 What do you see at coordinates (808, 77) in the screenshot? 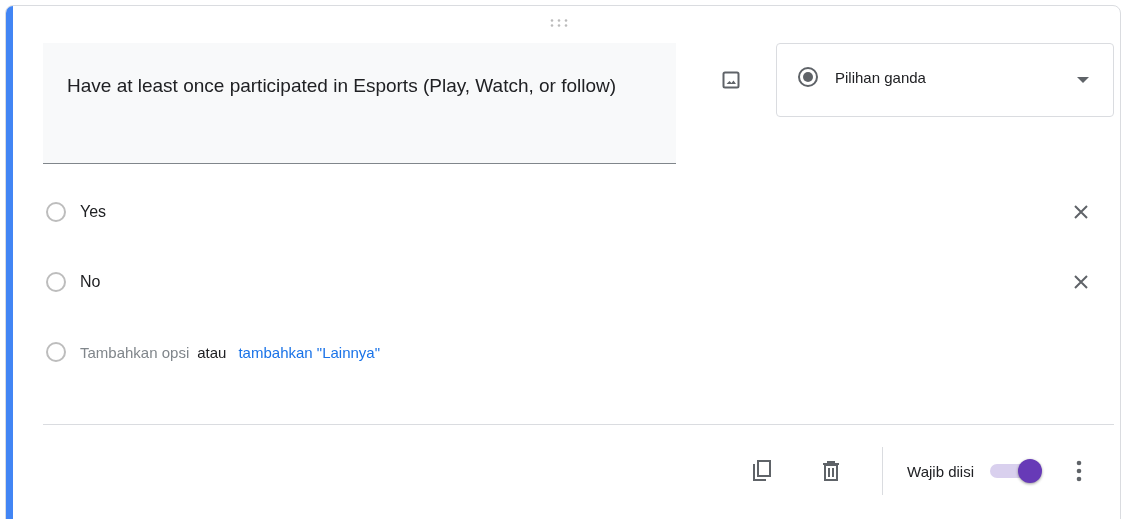
I see `radio-icon` at bounding box center [808, 77].